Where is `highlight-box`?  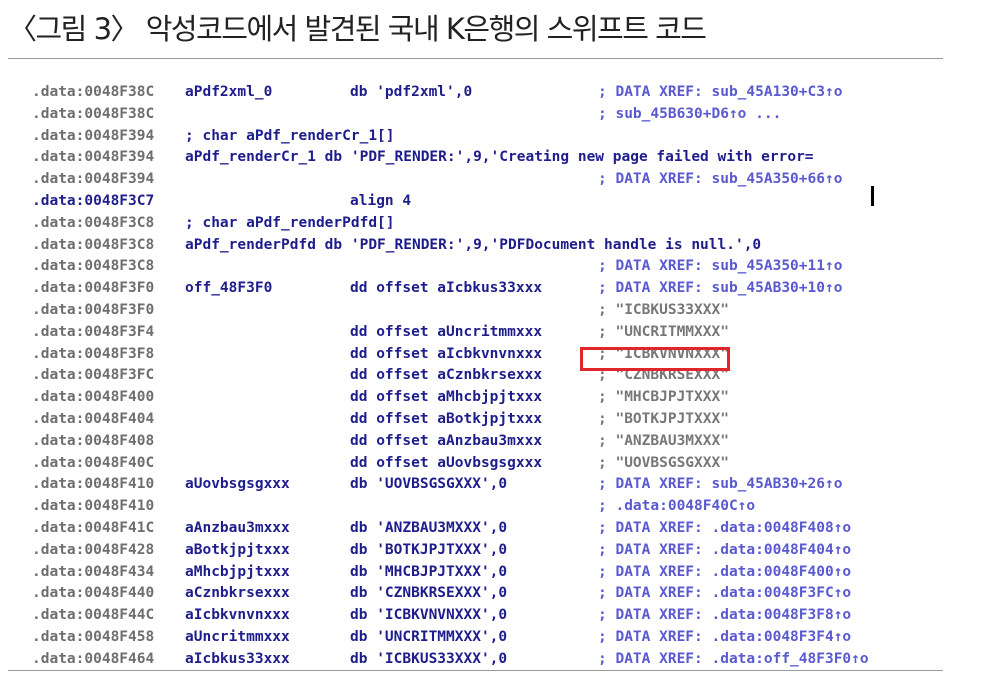
highlight-box is located at coordinates (655, 359).